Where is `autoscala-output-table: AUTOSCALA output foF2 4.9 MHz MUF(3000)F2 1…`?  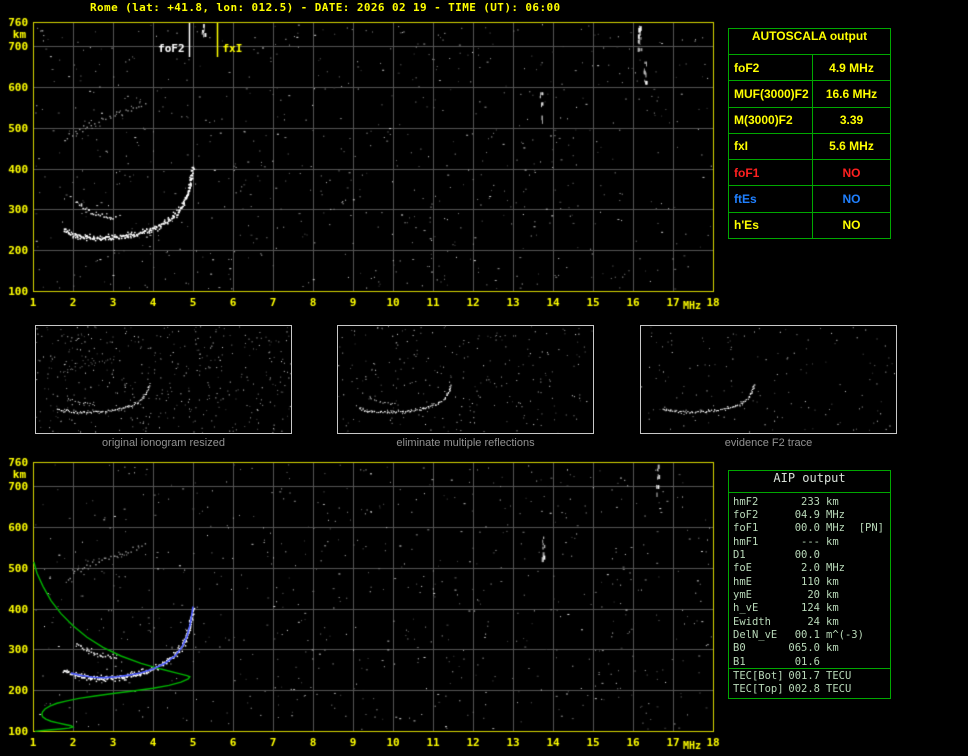 autoscala-output-table: AUTOSCALA output foF2 4.9 MHz MUF(3000)F2 1… is located at coordinates (809, 133).